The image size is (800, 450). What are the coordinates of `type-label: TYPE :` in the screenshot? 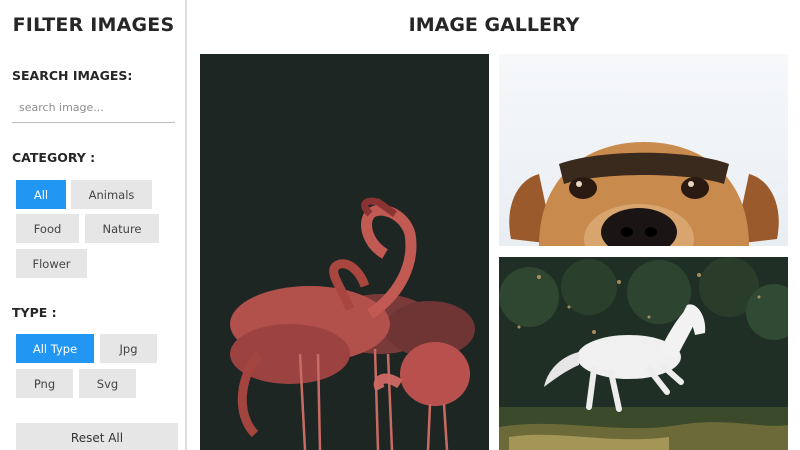 It's located at (34, 312).